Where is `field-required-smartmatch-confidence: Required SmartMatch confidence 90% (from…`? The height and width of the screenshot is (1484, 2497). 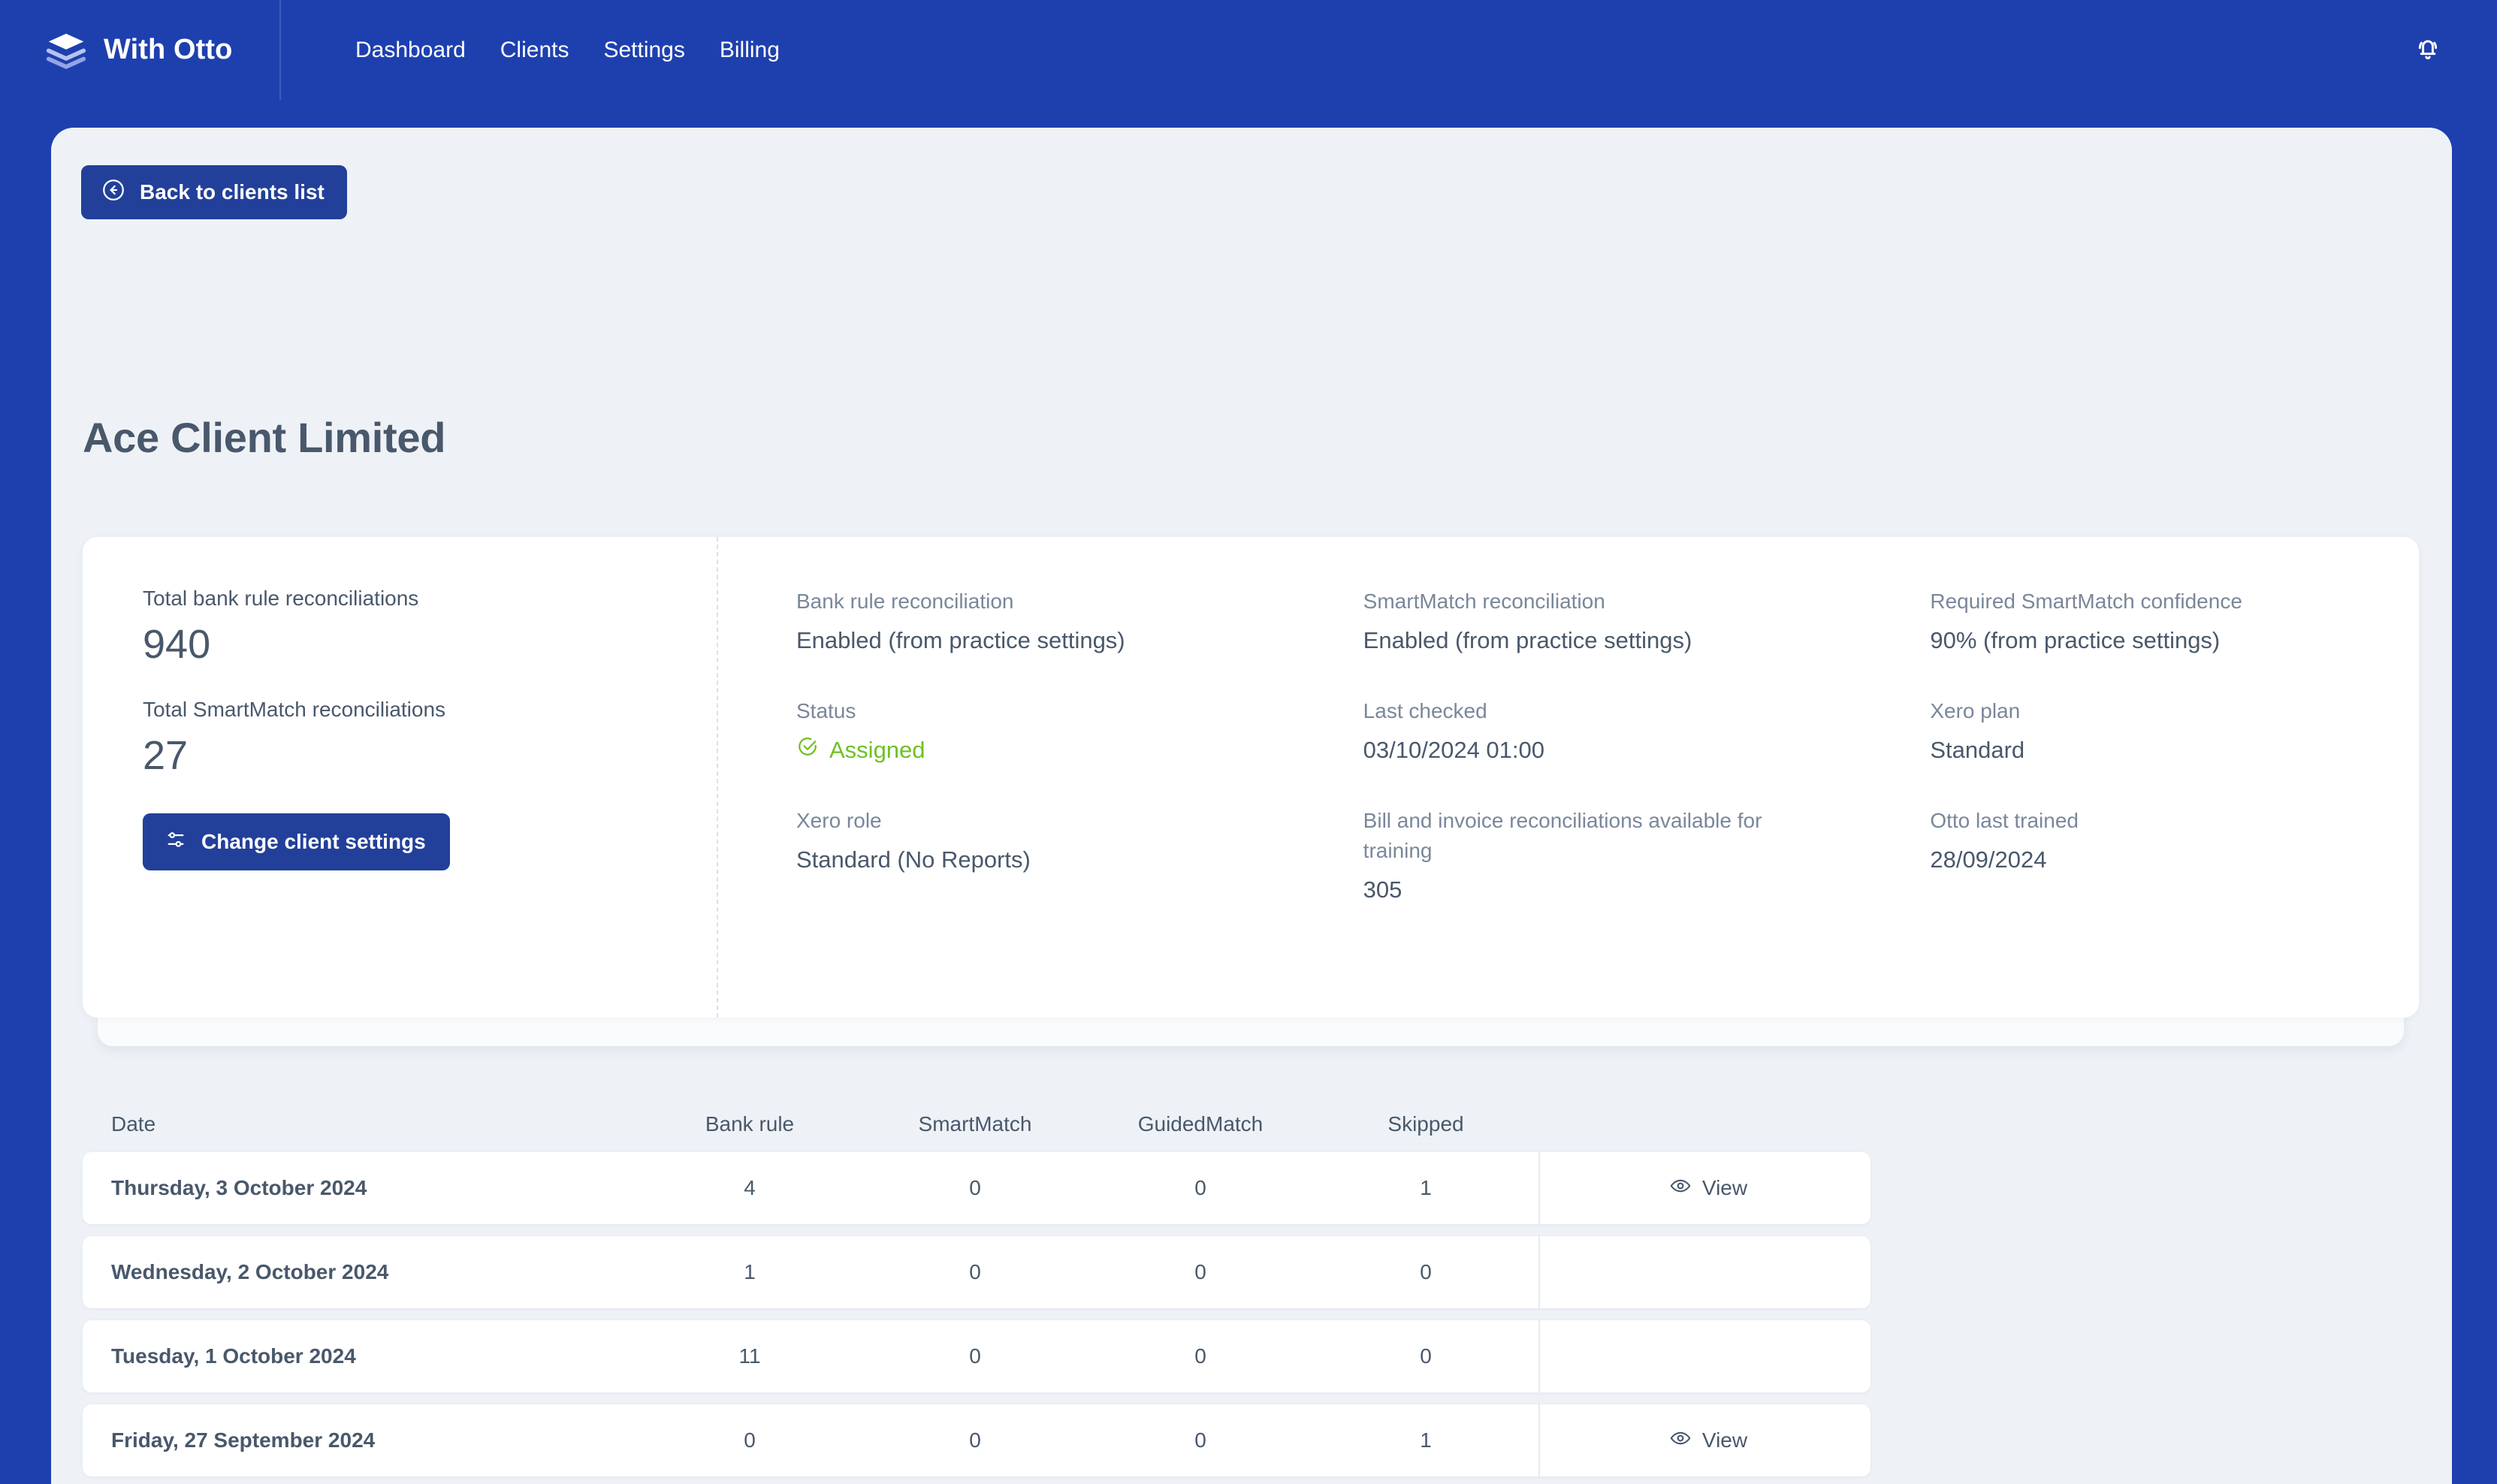
field-required-smartmatch-confidence: Required SmartMatch confidence 90% (from… is located at coordinates (2165, 621).